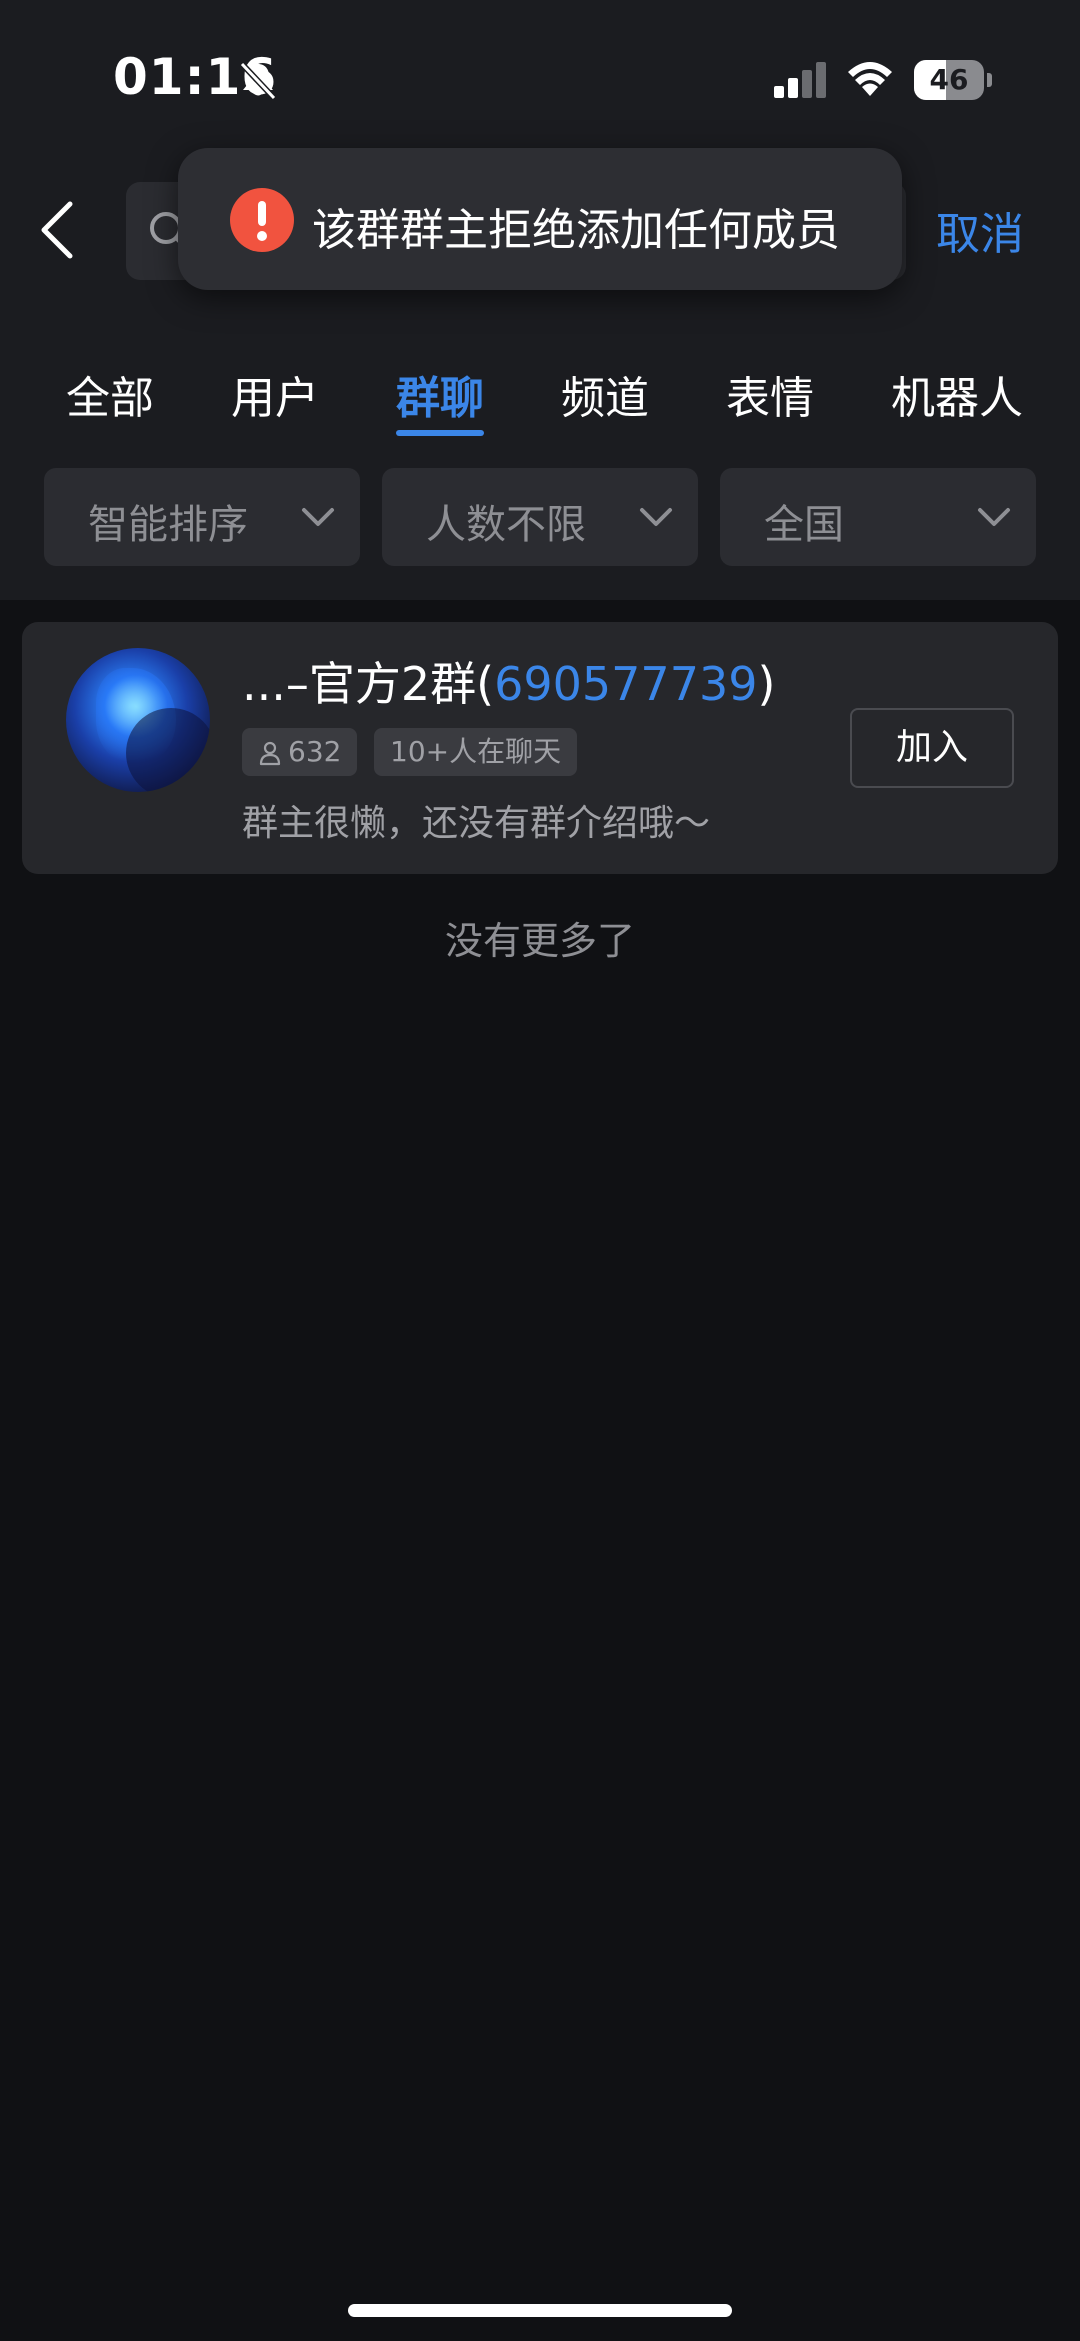  Describe the element at coordinates (539, 941) in the screenshot. I see `no-more-results-text: 没有更多了` at that location.